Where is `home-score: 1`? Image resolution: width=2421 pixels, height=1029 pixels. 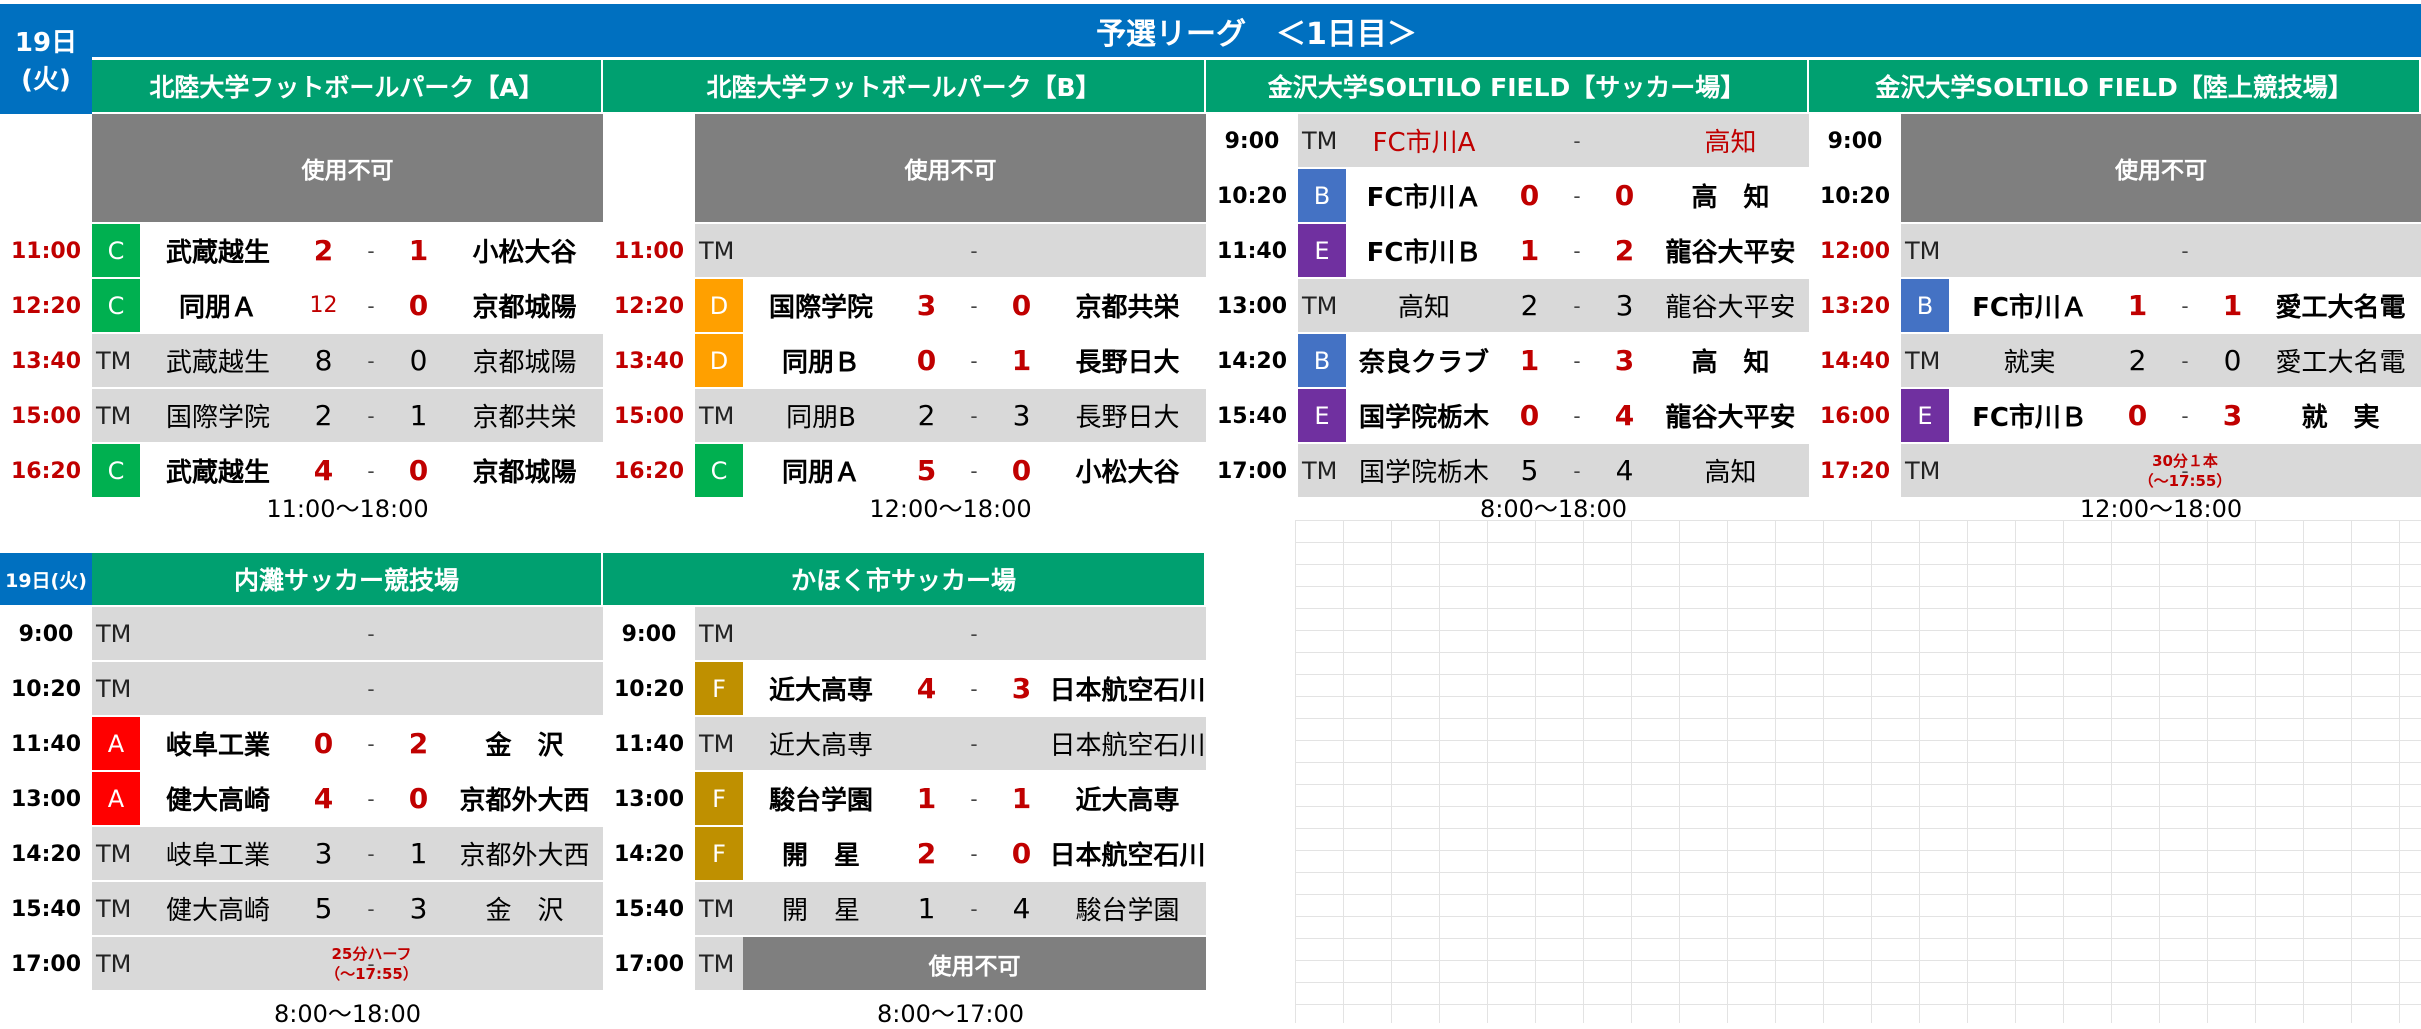 home-score: 1 is located at coordinates (1529, 250).